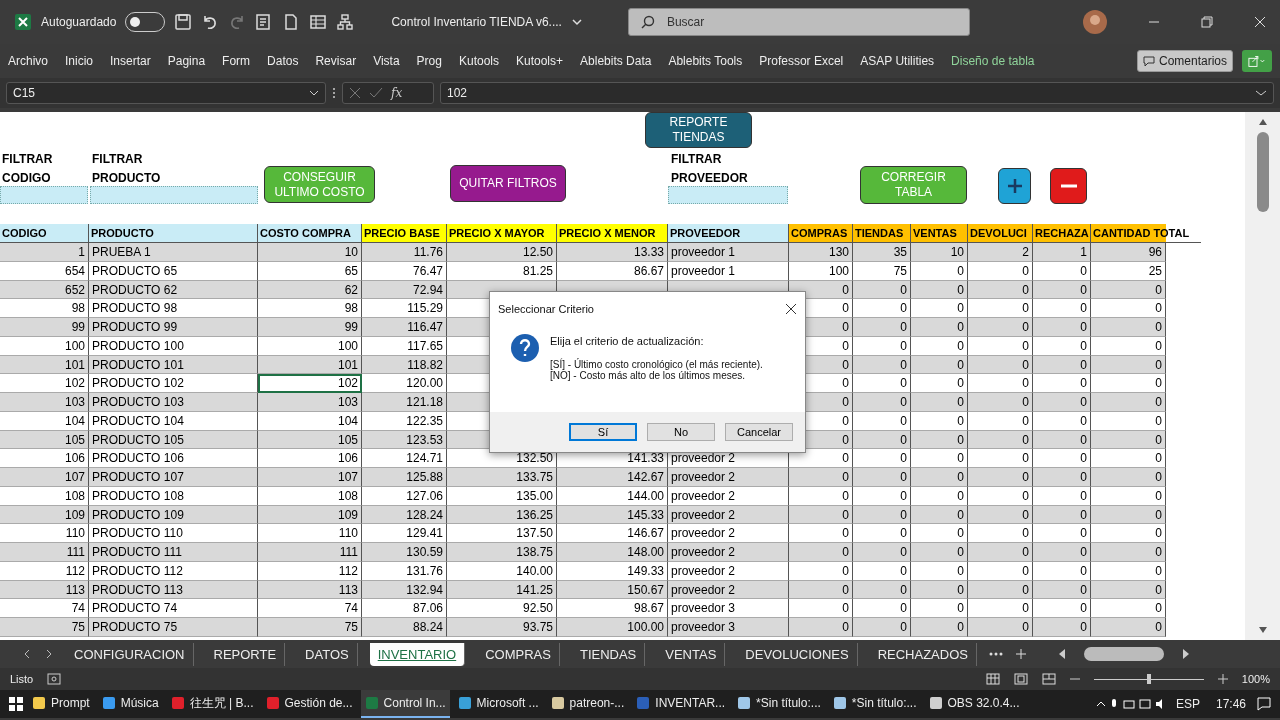  Describe the element at coordinates (79, 61) in the screenshot. I see `ribbon-tab: Inicio` at that location.